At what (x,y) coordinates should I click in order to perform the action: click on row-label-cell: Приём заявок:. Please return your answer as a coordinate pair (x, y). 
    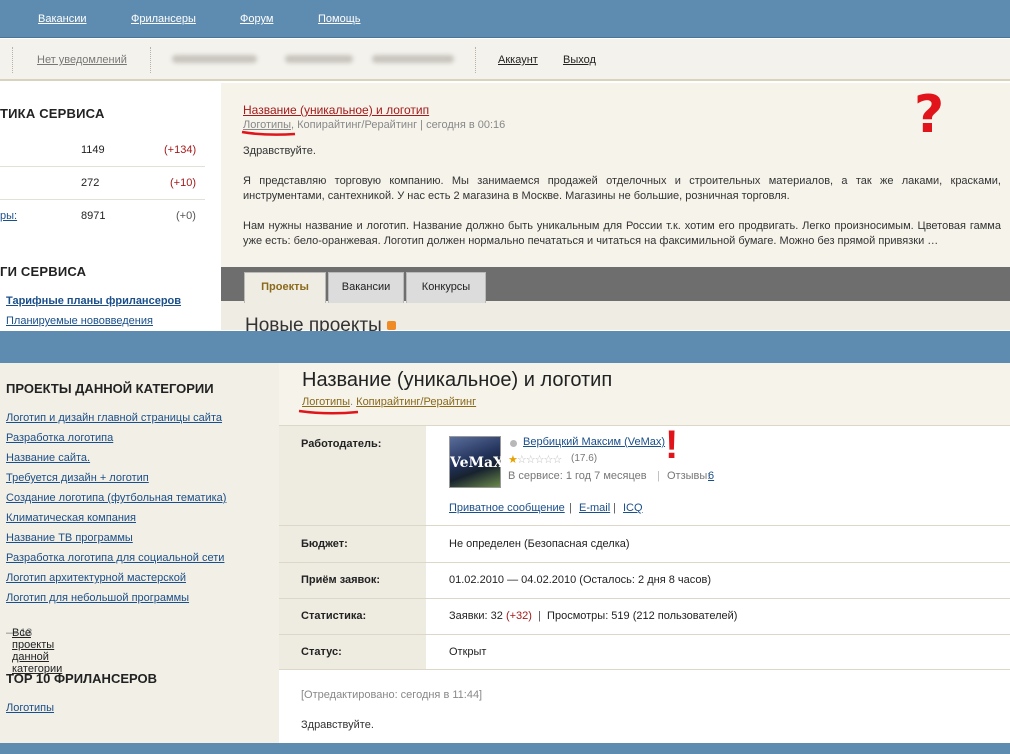
    Looking at the image, I should click on (352, 580).